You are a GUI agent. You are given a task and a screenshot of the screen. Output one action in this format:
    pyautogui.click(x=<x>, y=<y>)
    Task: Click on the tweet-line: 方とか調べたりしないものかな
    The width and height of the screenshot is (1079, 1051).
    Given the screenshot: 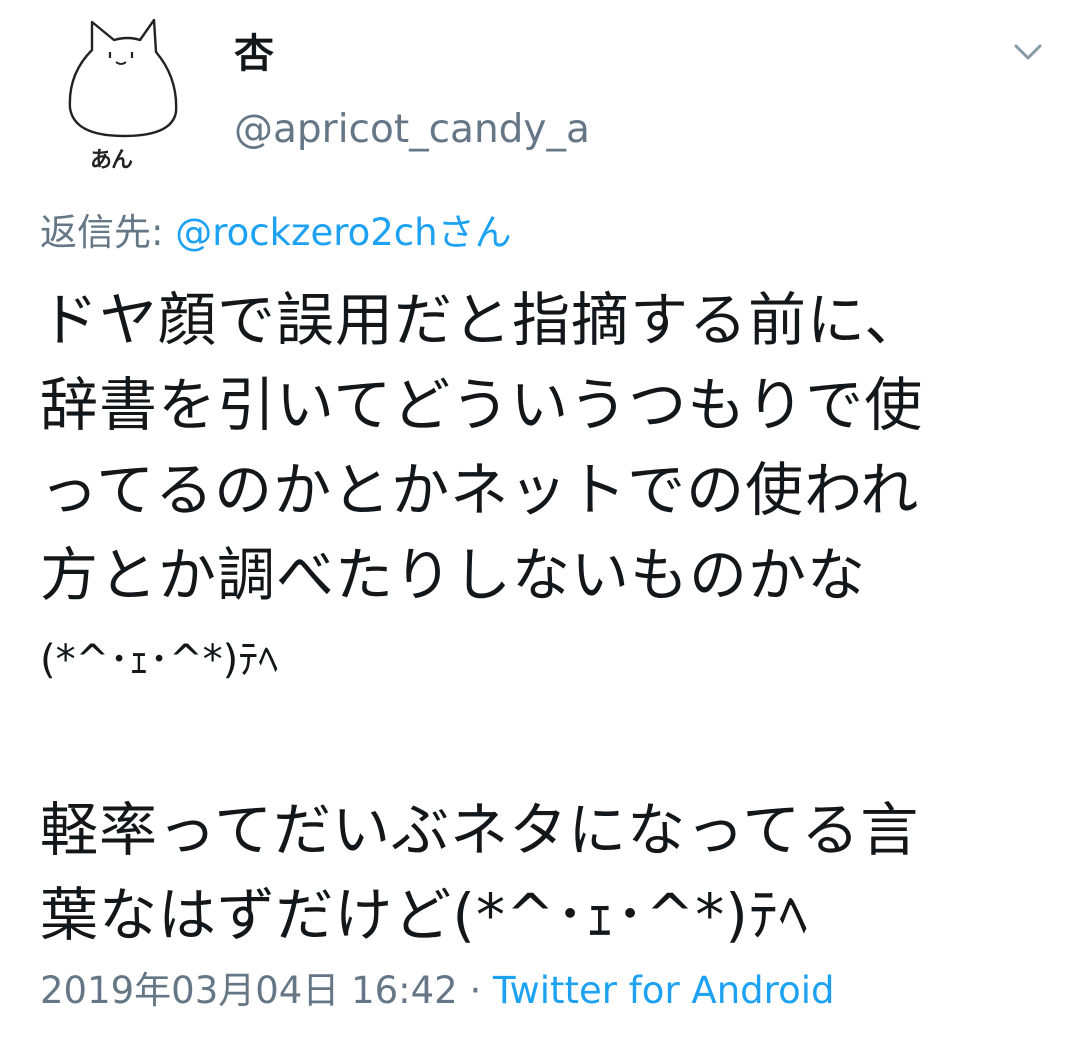 What is the action you would take?
    pyautogui.click(x=453, y=575)
    